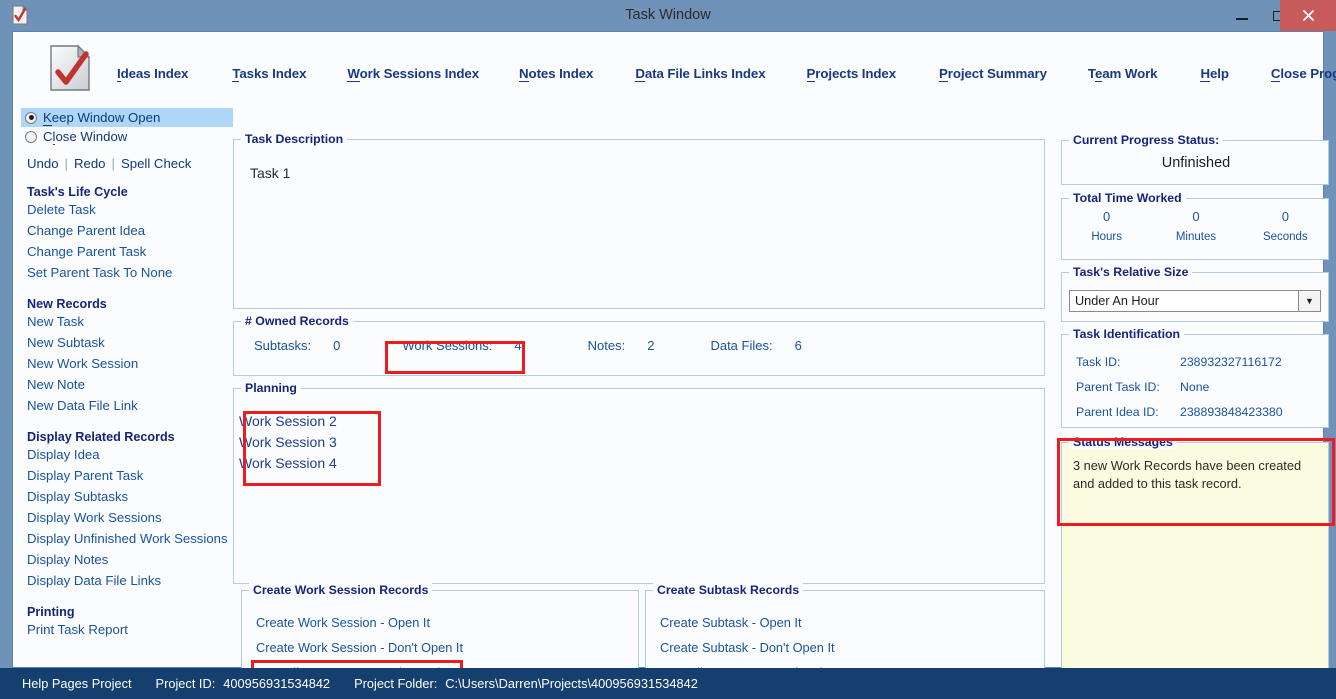 Image resolution: width=1336 pixels, height=699 pixels. Describe the element at coordinates (341, 590) in the screenshot. I see `create-work-session-legend: Create Work Session Records` at that location.